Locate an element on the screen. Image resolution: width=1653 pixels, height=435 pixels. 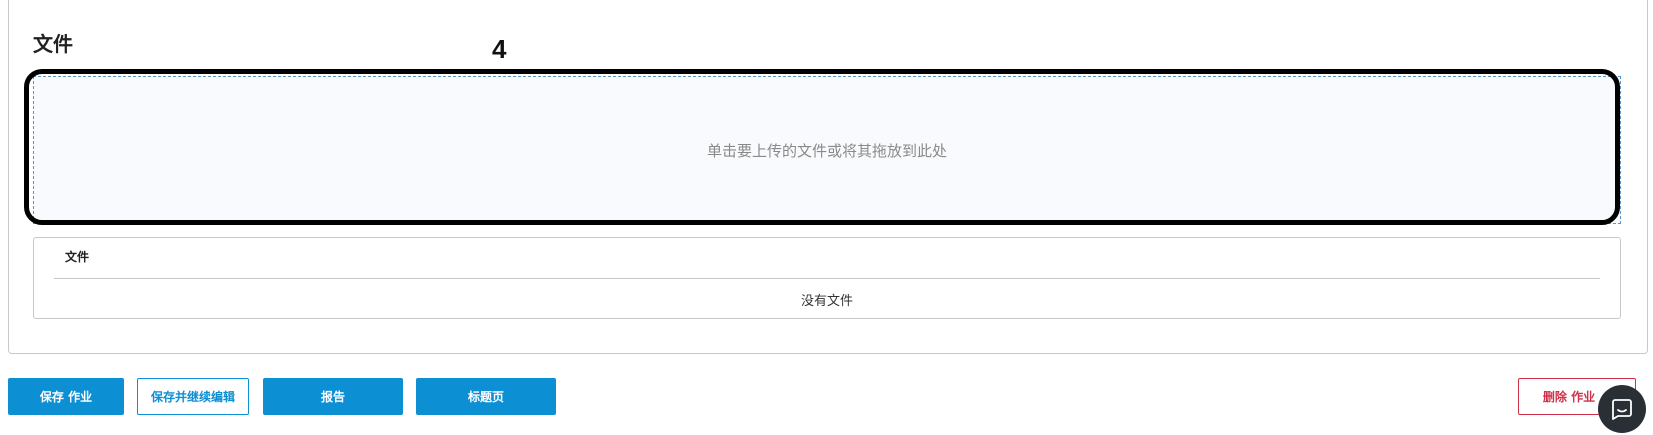
chat-button is located at coordinates (1622, 409).